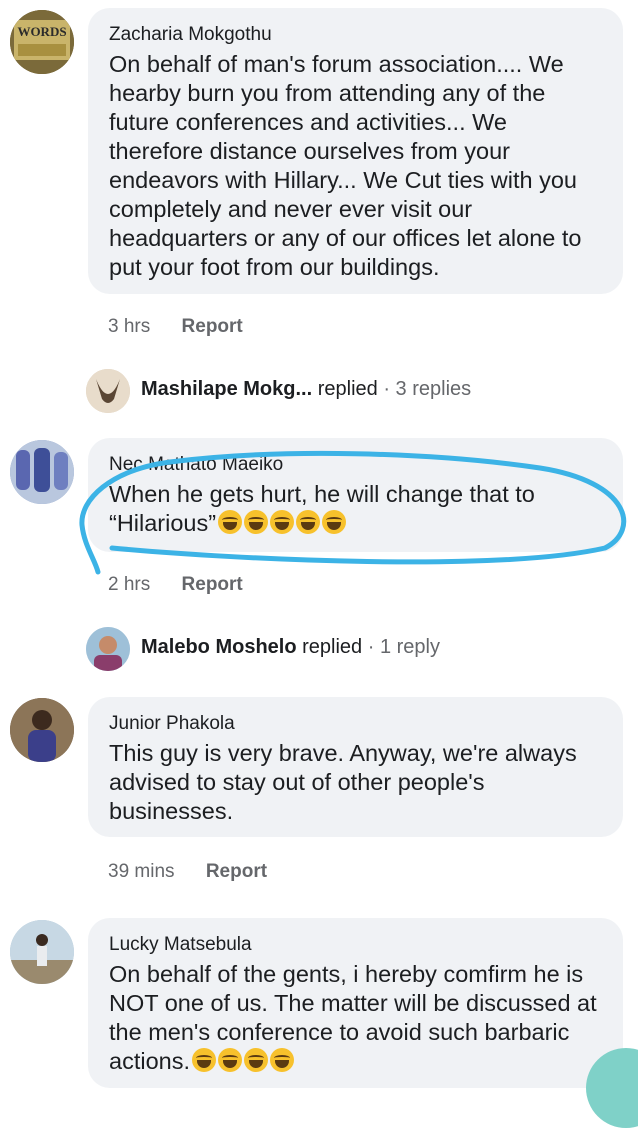  I want to click on comment-meta: 39 mins Report, so click(187, 872).